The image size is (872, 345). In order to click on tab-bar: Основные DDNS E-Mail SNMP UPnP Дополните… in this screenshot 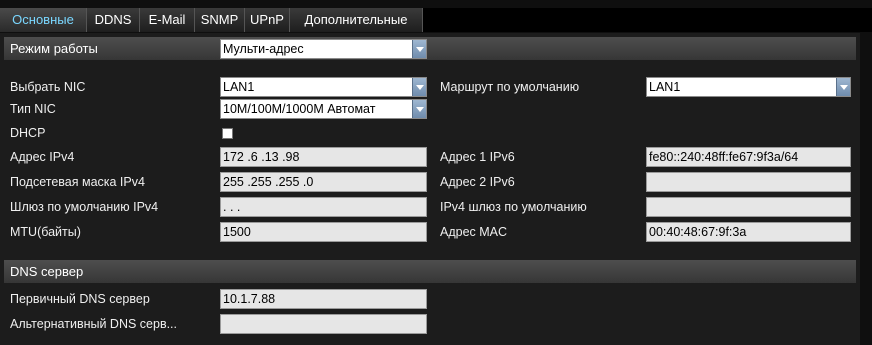, I will do `click(436, 20)`.